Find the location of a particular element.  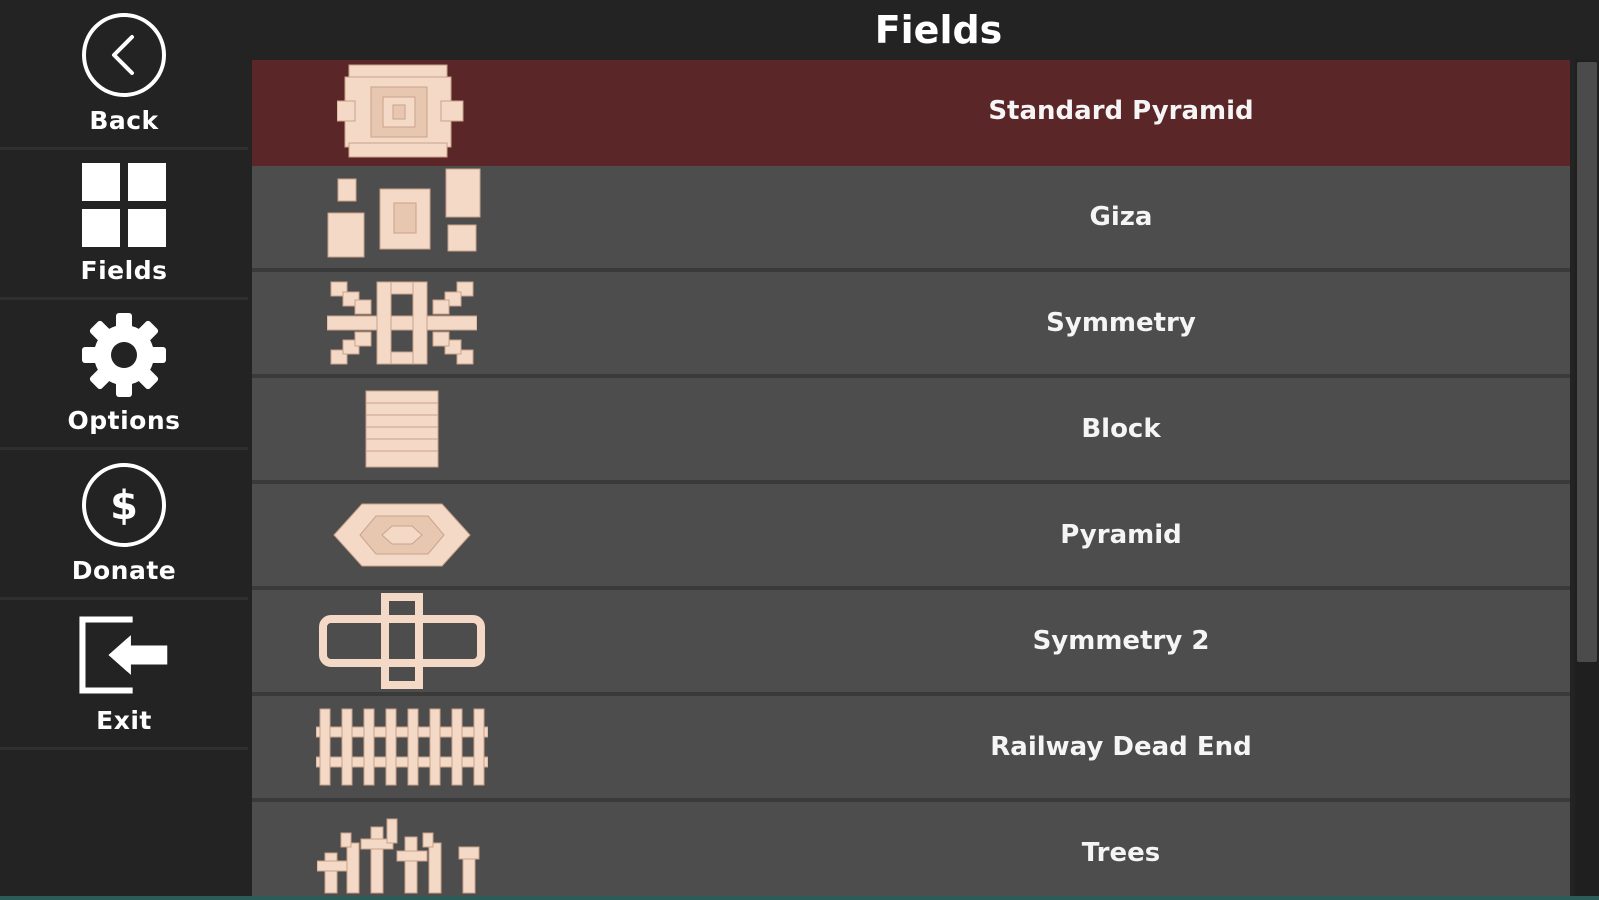

back-arrow-icon is located at coordinates (124, 55).